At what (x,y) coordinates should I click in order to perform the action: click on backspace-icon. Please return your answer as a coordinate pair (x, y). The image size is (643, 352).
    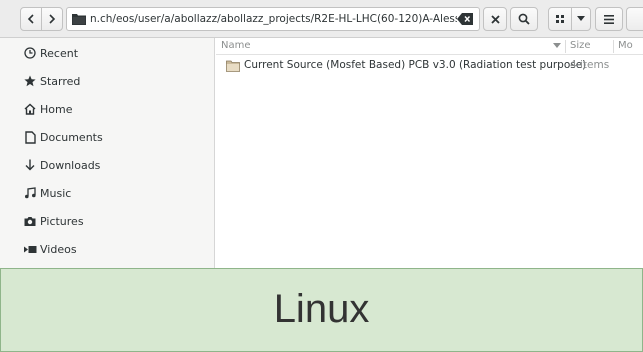
    Looking at the image, I should click on (465, 19).